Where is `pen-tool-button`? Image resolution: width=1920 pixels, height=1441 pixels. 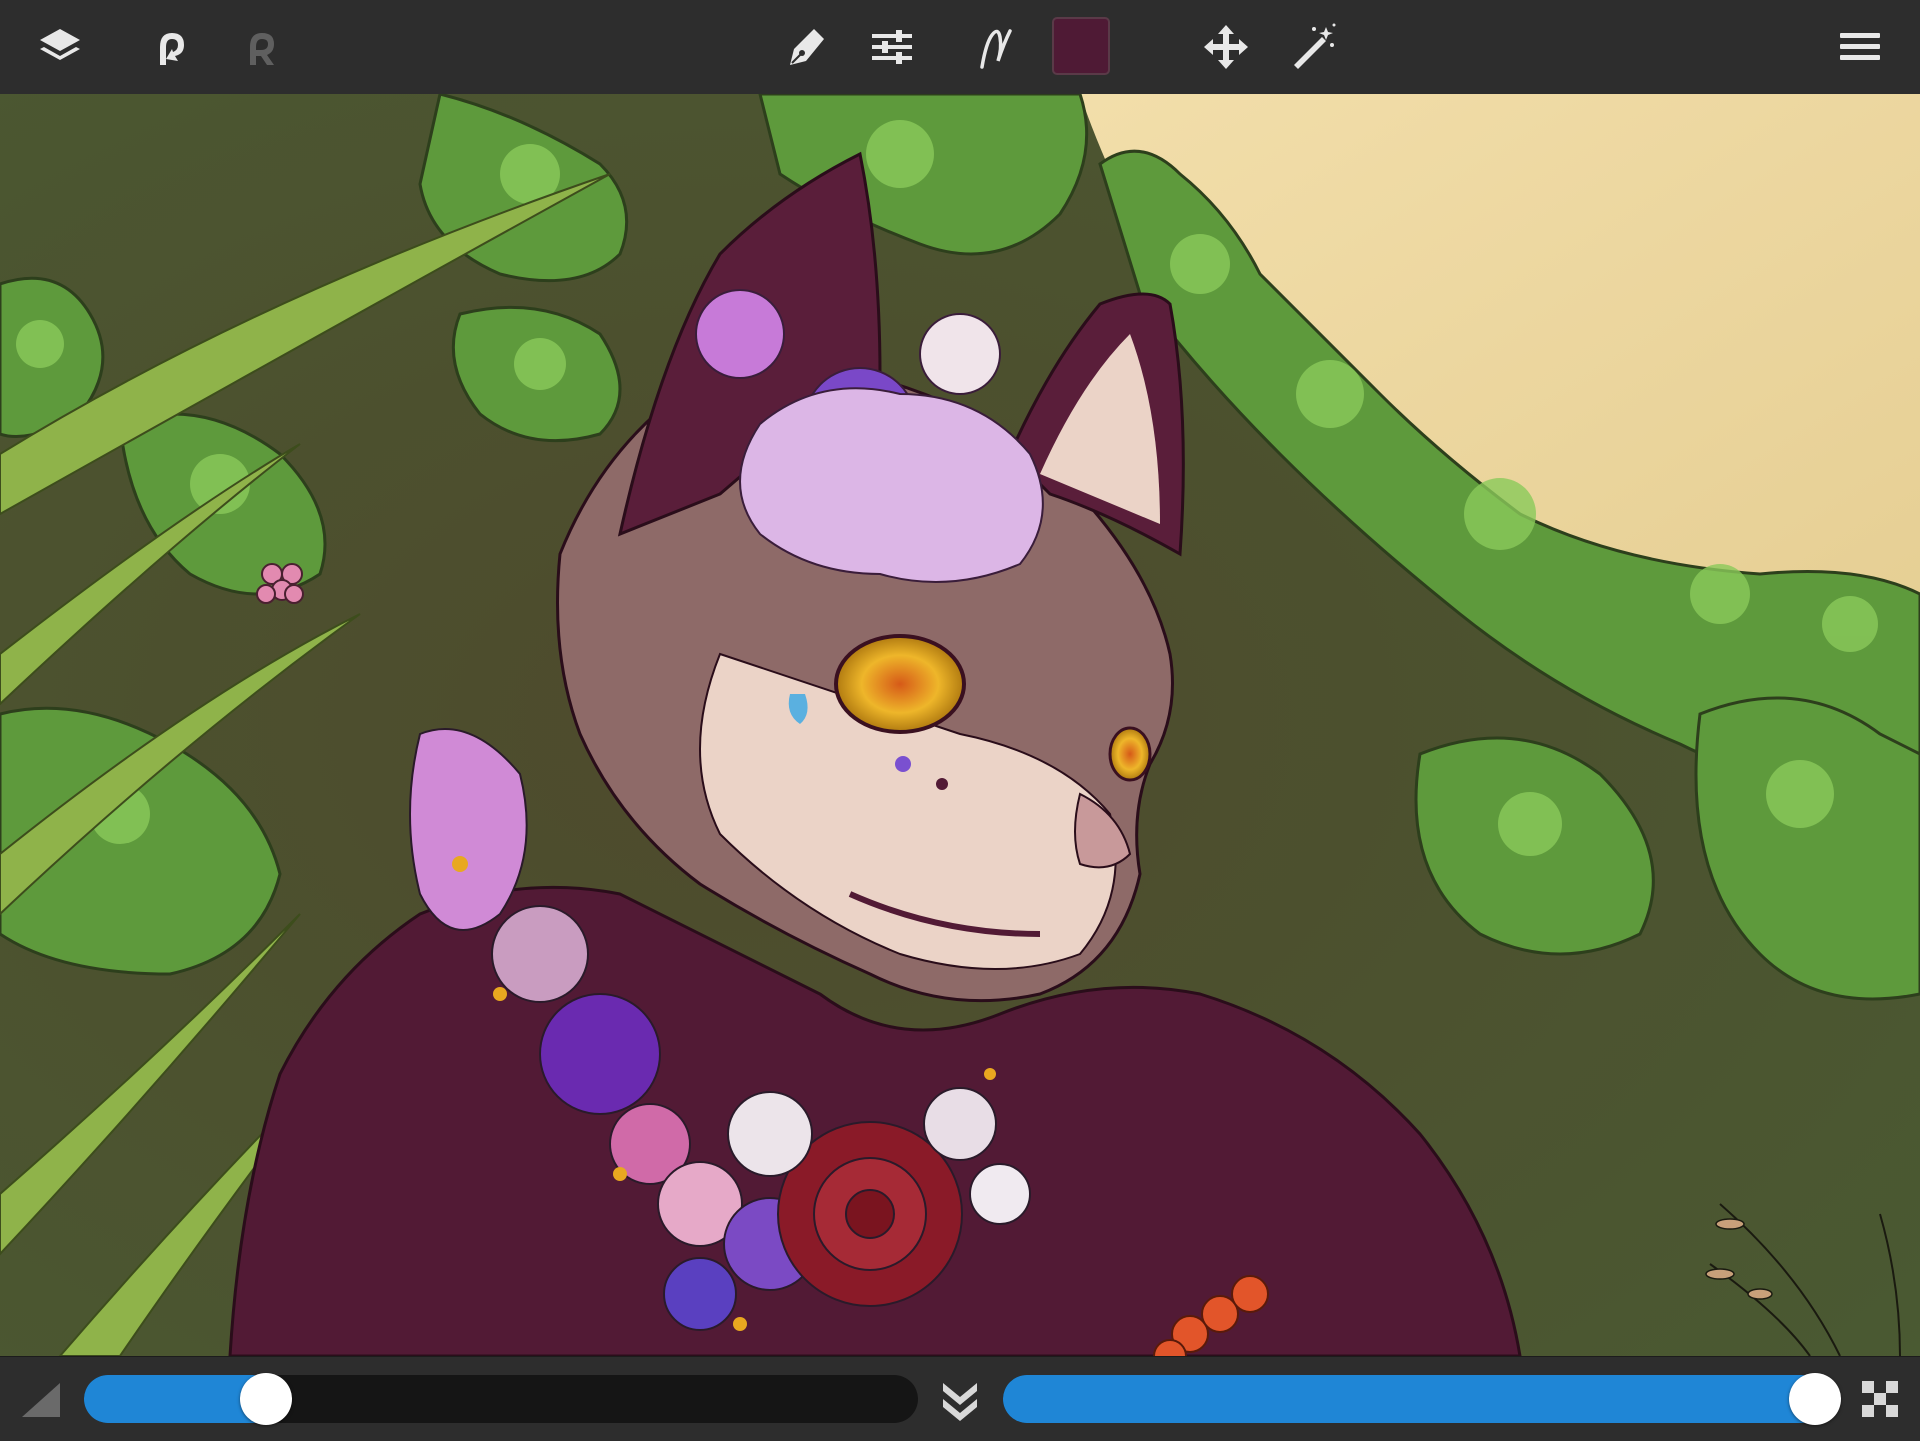 pen-tool-button is located at coordinates (806, 47).